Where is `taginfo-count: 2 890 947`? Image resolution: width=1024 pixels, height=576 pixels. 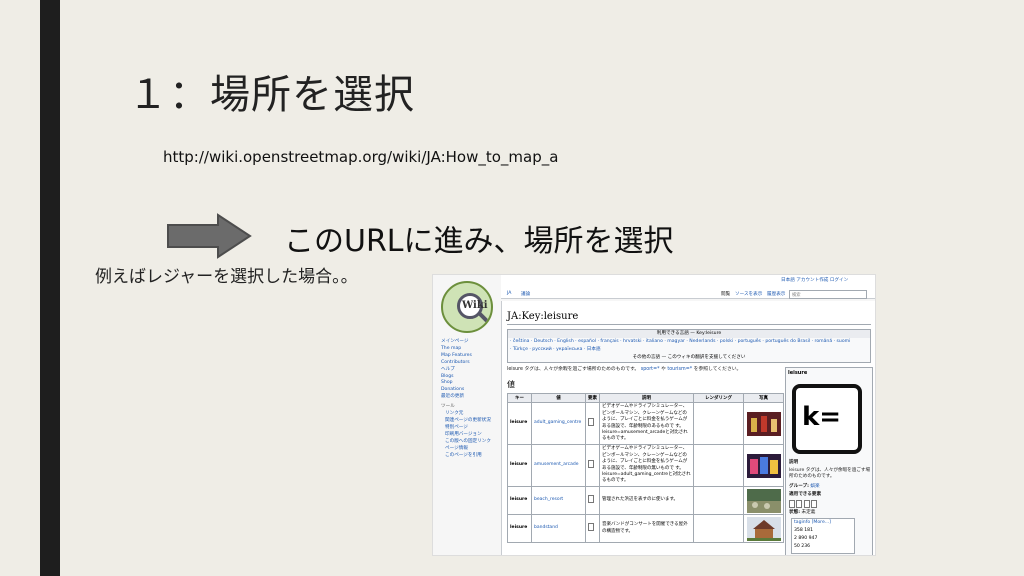 taginfo-count: 2 890 947 is located at coordinates (806, 538).